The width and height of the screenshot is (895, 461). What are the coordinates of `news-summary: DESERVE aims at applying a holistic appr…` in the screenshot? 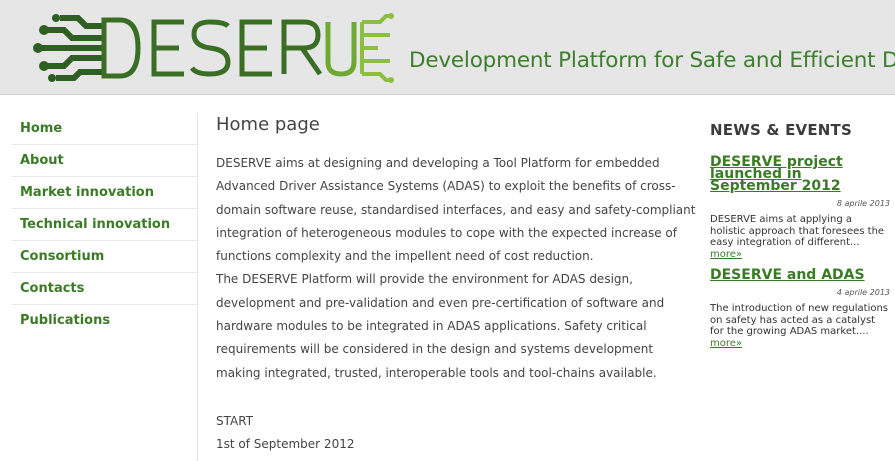 It's located at (800, 237).